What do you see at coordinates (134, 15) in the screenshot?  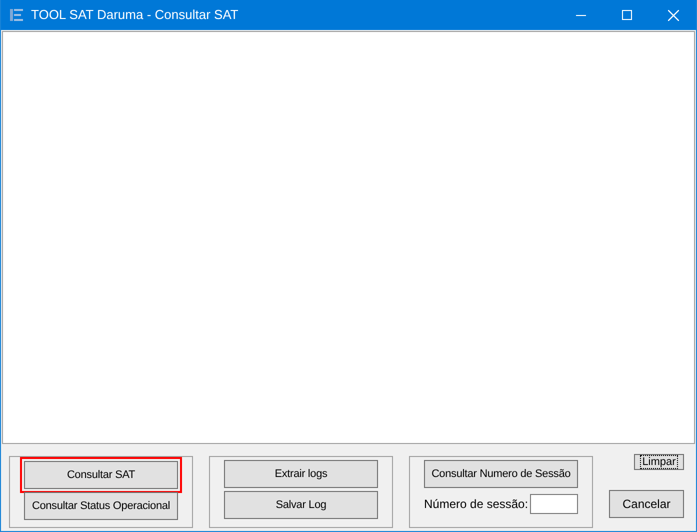 I see `window-title: TOOL SAT Daruma - Consultar SAT` at bounding box center [134, 15].